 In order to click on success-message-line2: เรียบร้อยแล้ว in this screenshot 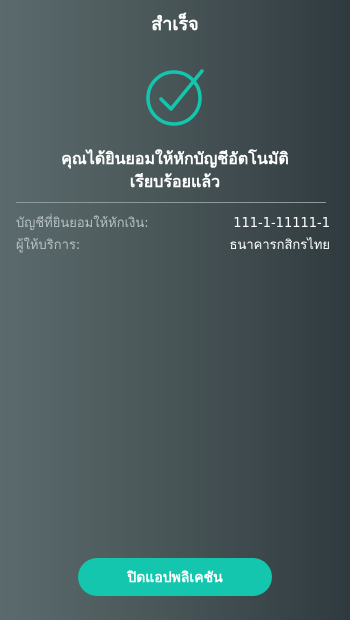, I will do `click(175, 181)`.